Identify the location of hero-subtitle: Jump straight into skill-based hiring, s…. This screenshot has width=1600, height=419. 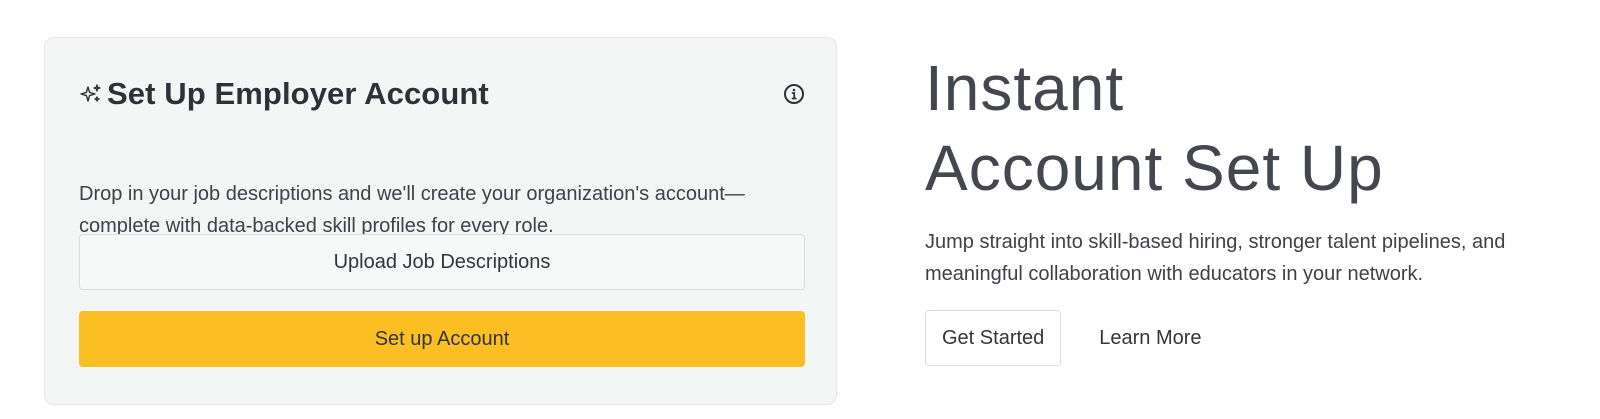
(1215, 258).